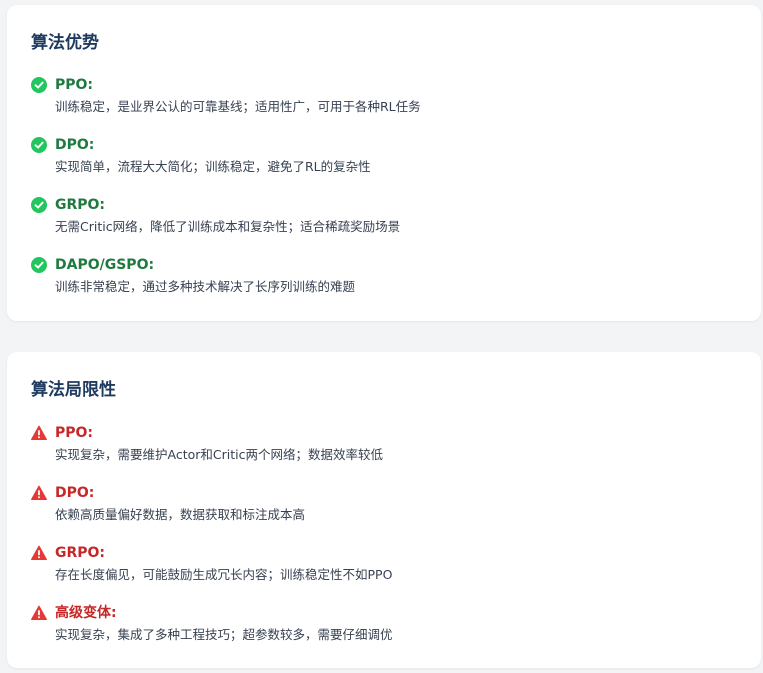  Describe the element at coordinates (73, 390) in the screenshot. I see `limitations-title: 算法局限性` at that location.